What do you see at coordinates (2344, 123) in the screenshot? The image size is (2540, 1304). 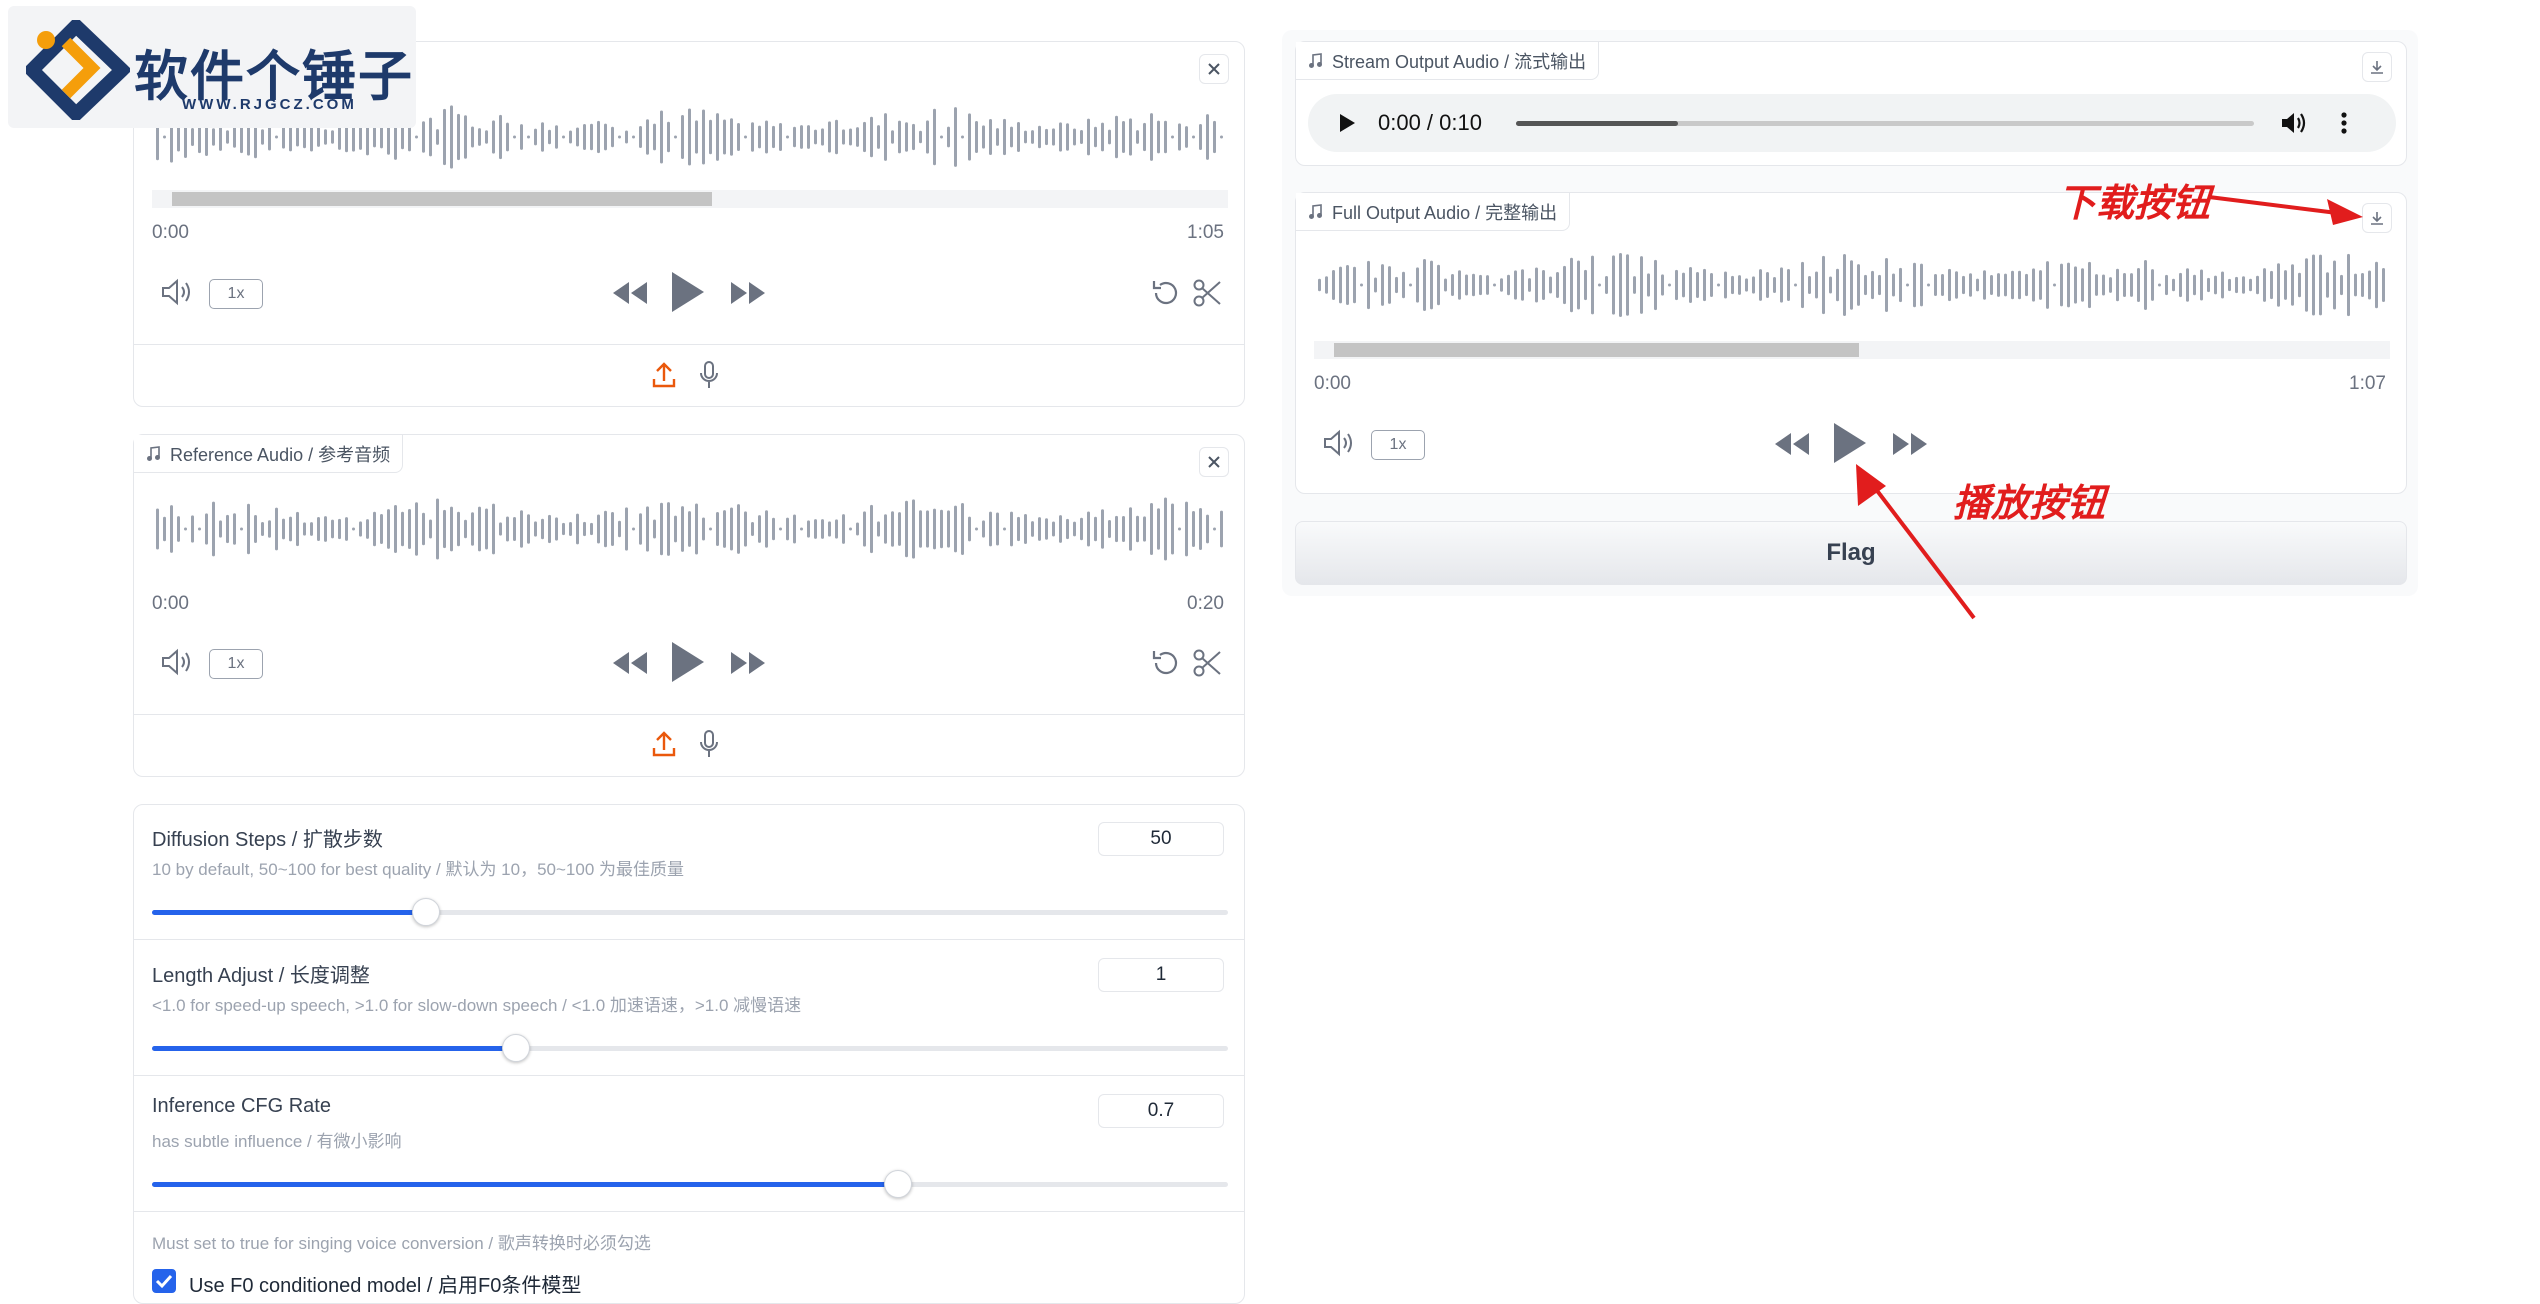 I see `more-options-icon` at bounding box center [2344, 123].